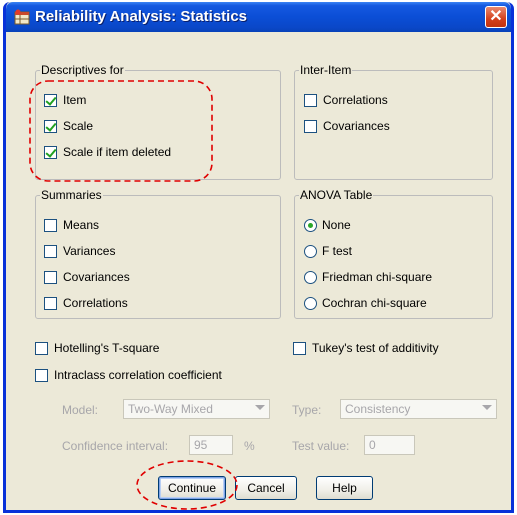  I want to click on anova-cochran-radio: Cochran chi-square, so click(365, 303).